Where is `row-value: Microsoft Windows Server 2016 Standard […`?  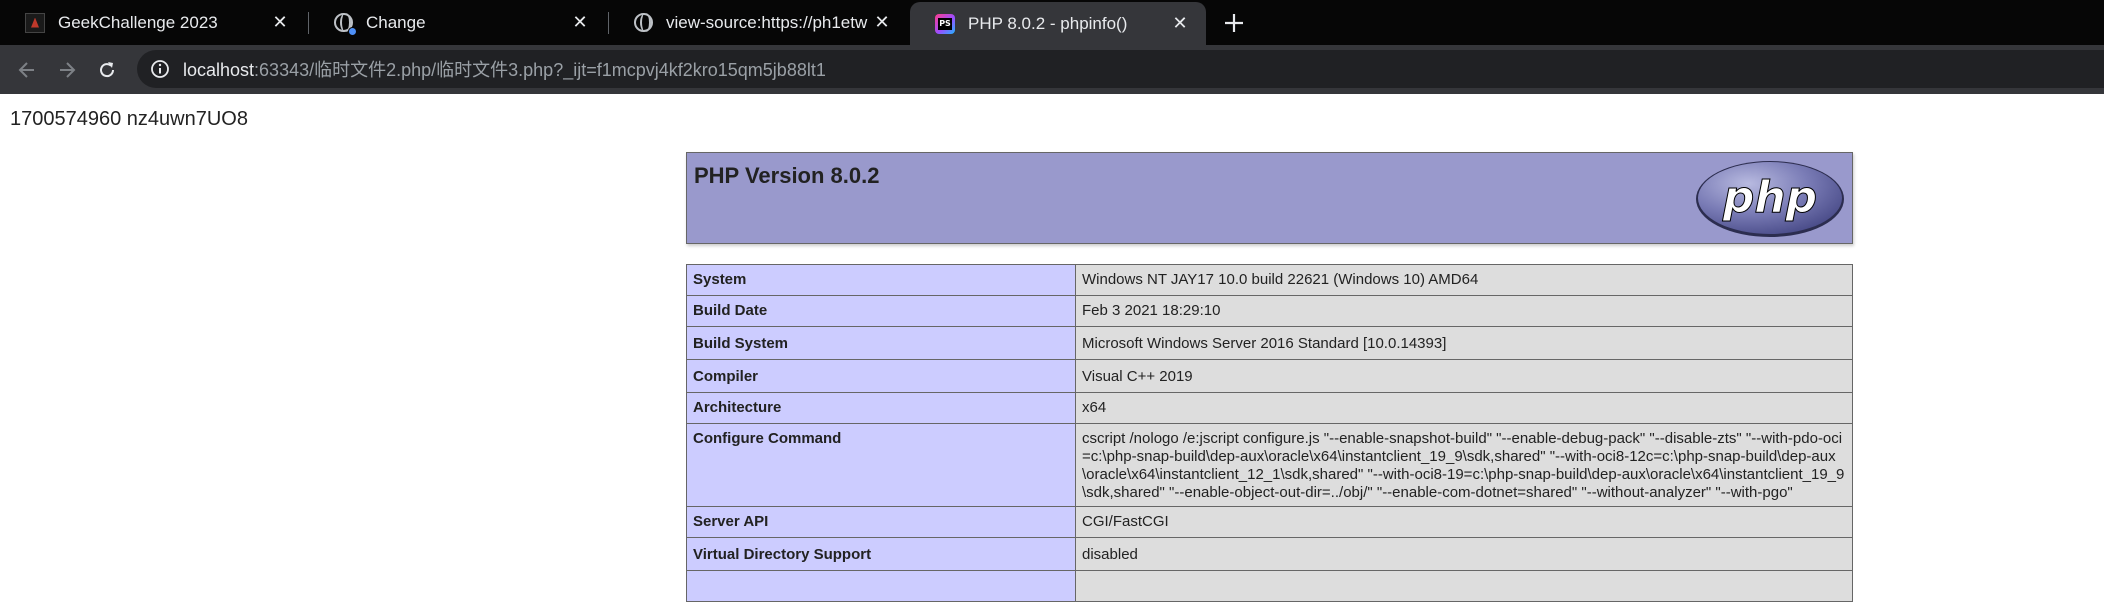 row-value: Microsoft Windows Server 2016 Standard [… is located at coordinates (1464, 343).